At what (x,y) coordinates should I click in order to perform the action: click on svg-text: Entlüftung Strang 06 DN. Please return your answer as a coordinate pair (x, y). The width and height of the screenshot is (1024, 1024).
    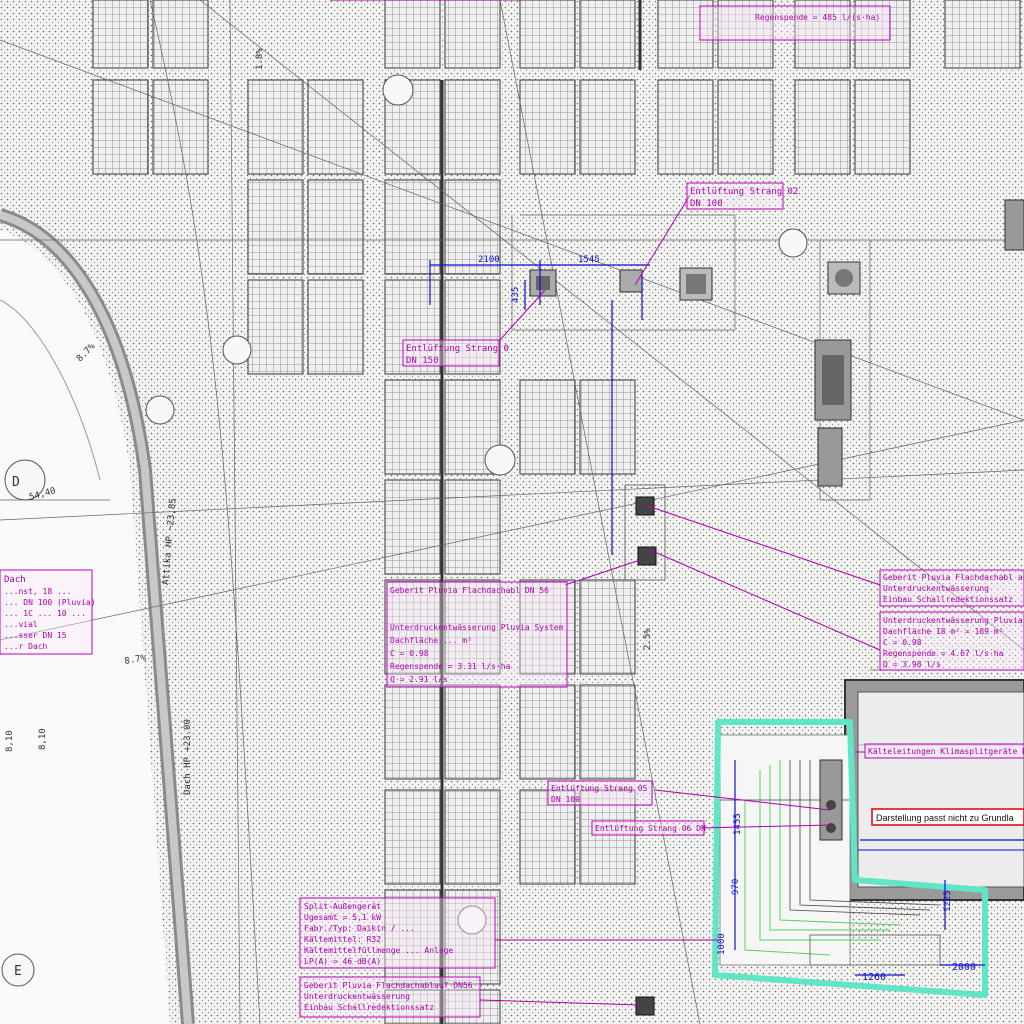
    Looking at the image, I should click on (650, 828).